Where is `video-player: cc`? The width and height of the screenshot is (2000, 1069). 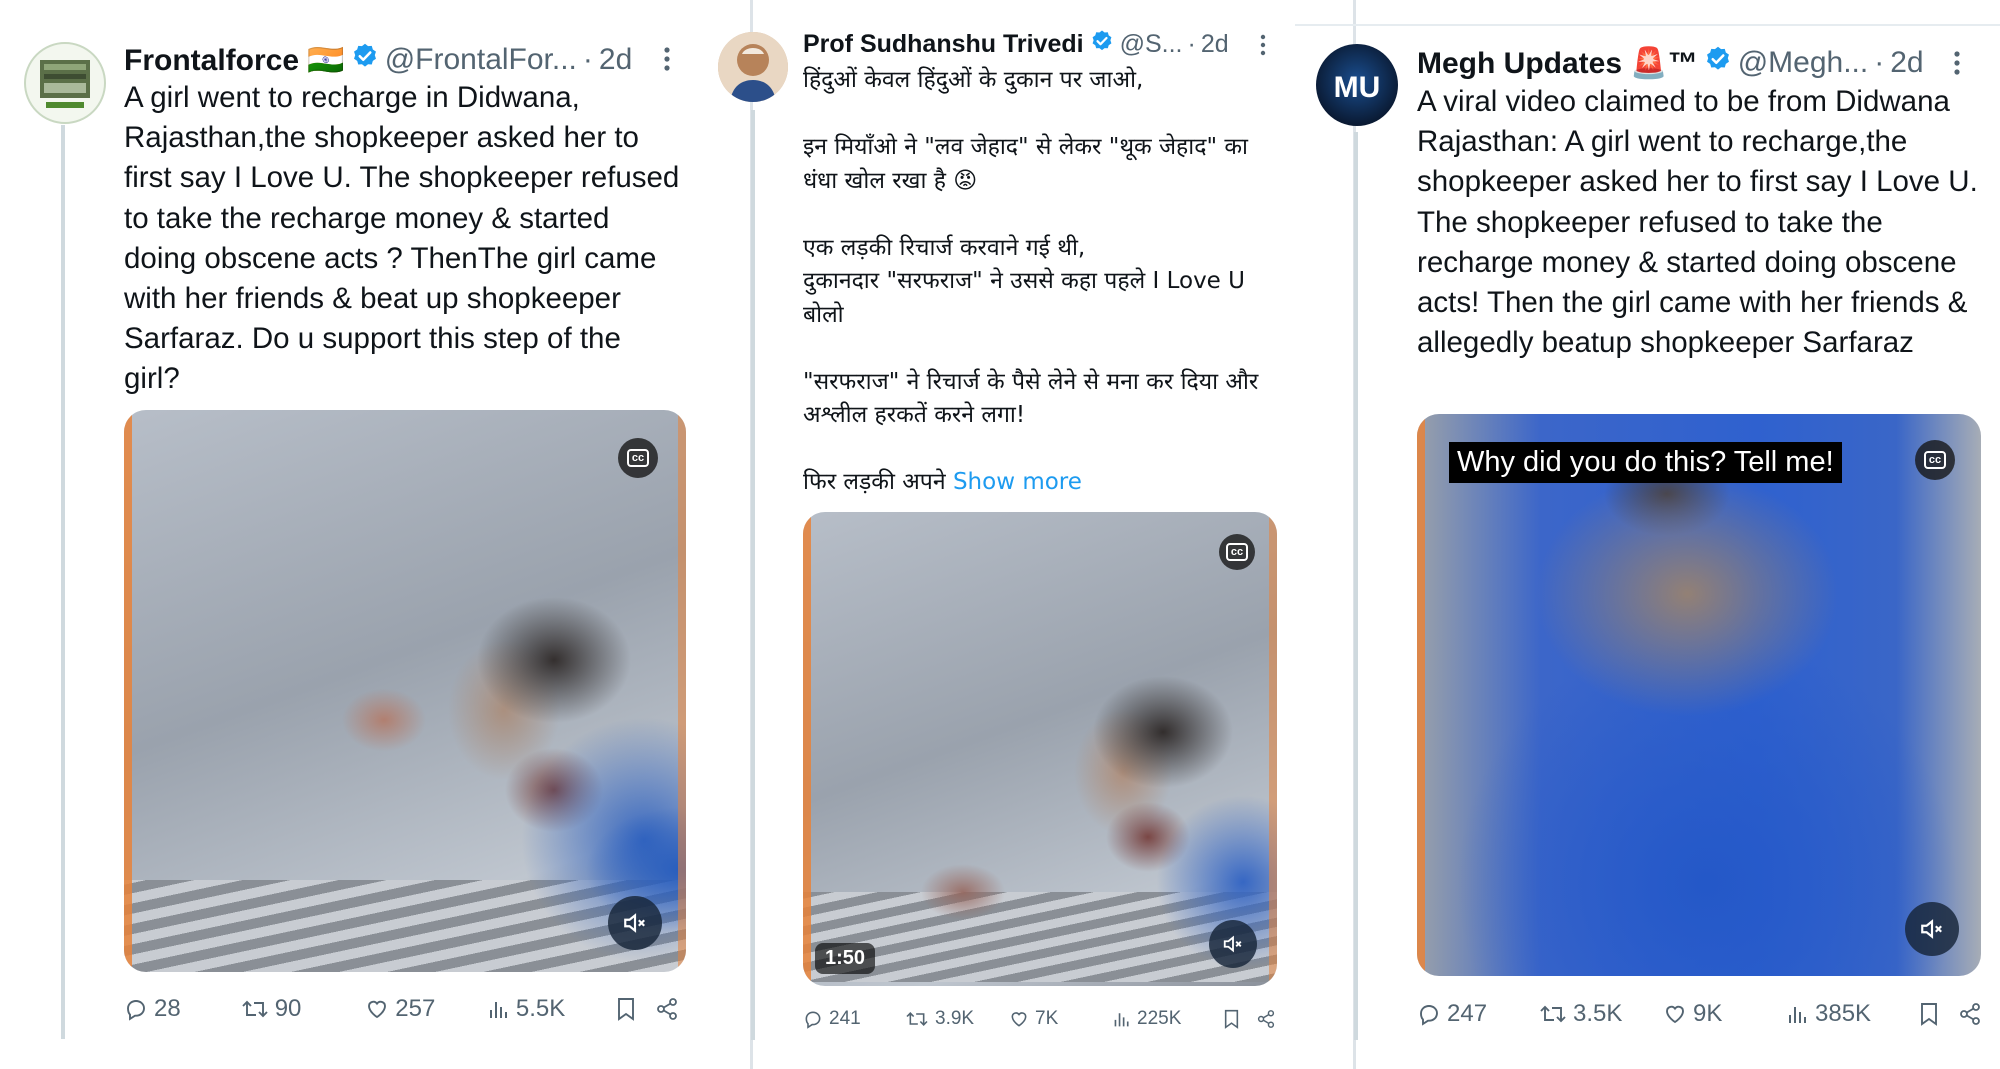 video-player: cc is located at coordinates (405, 691).